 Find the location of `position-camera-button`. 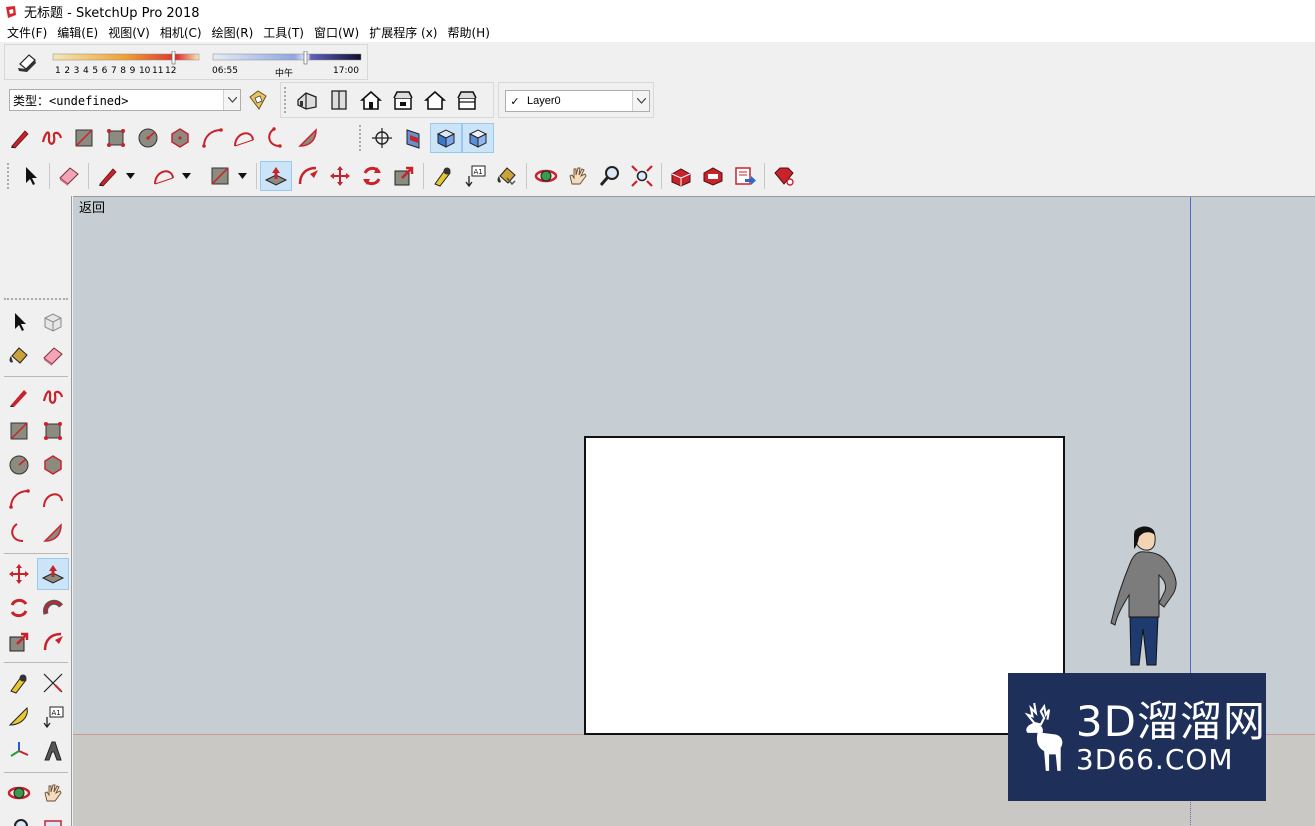

position-camera-button is located at coordinates (382, 138).